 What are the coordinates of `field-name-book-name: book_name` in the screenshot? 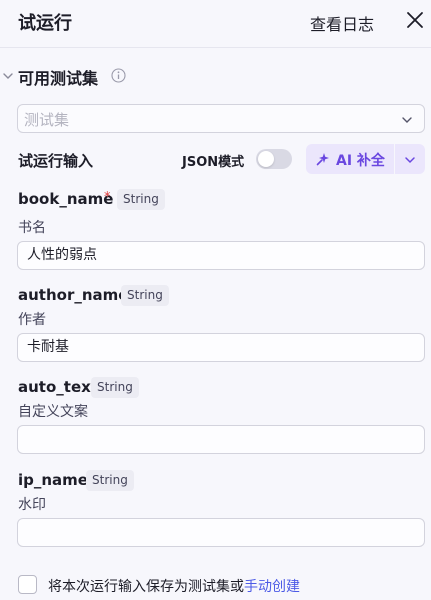 It's located at (66, 199).